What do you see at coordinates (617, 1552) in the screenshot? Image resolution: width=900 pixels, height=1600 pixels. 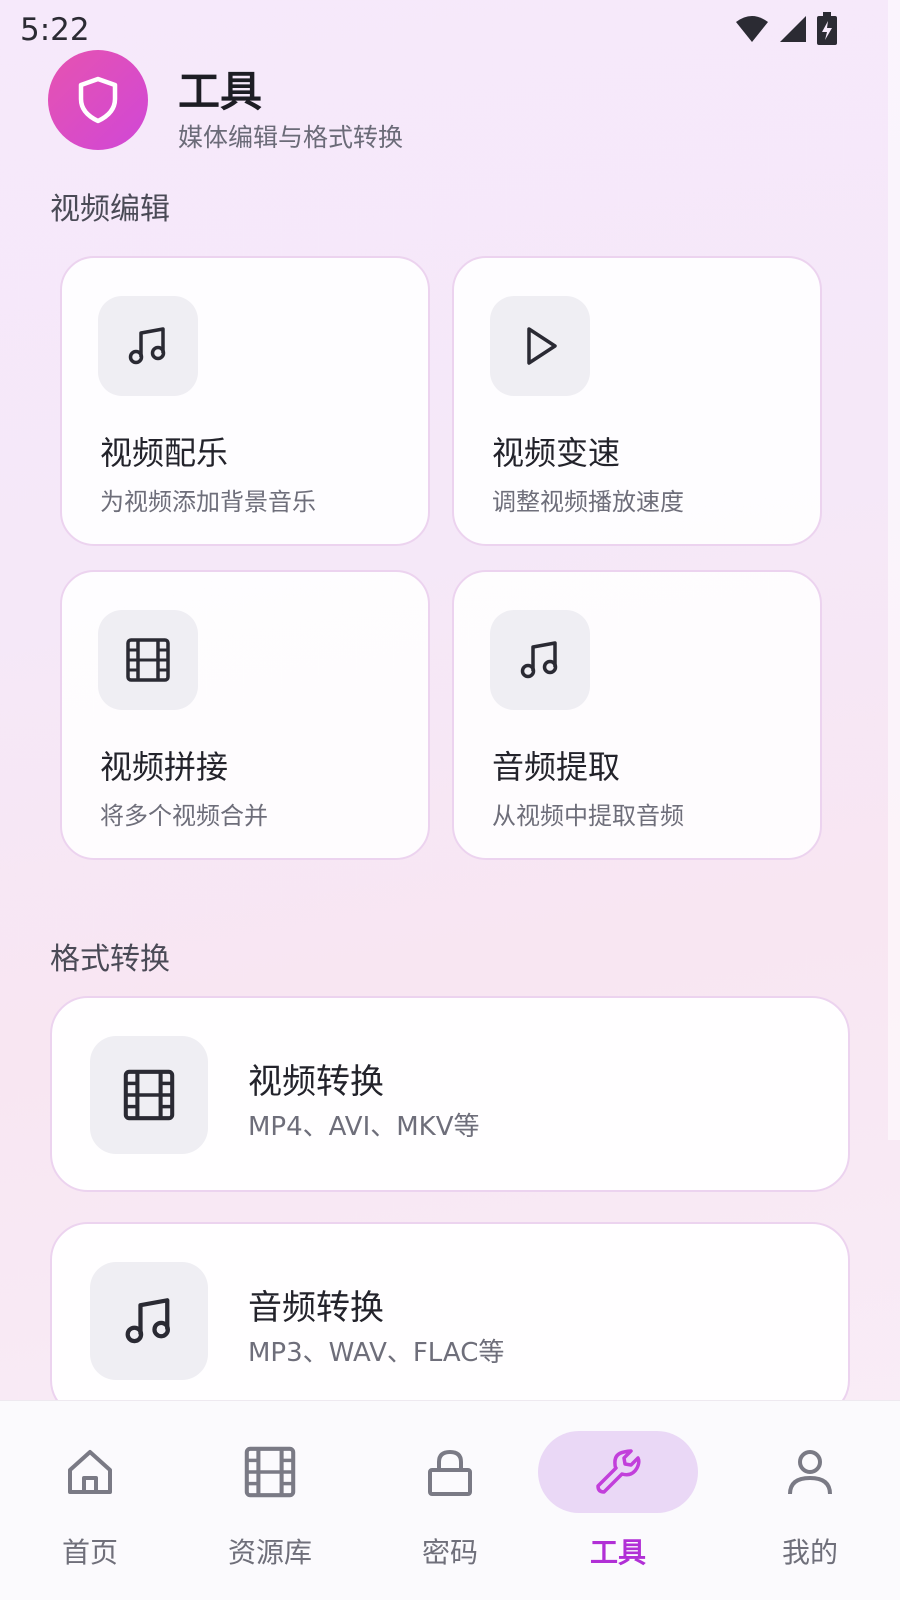 I see `nav-label: 工具` at bounding box center [617, 1552].